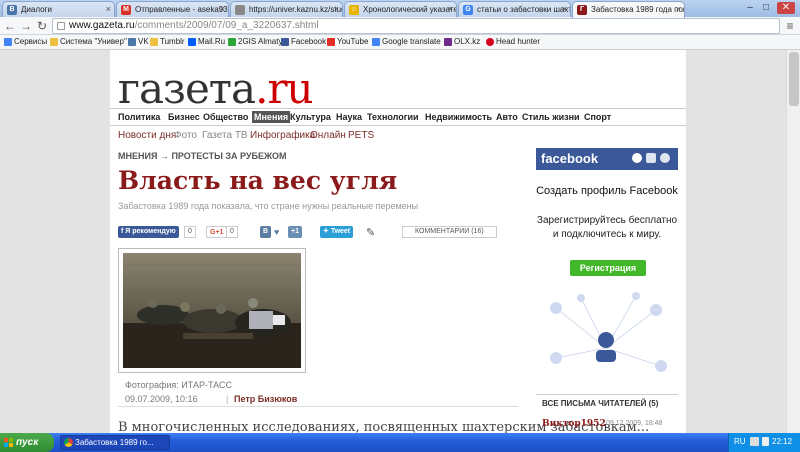  What do you see at coordinates (185, 135) in the screenshot?
I see `subnav-item: Фото` at bounding box center [185, 135].